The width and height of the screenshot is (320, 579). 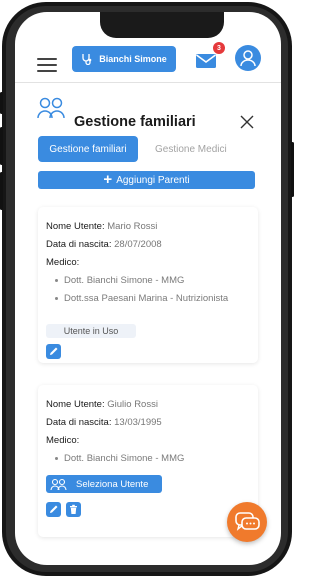 I want to click on delete-button, so click(x=73, y=509).